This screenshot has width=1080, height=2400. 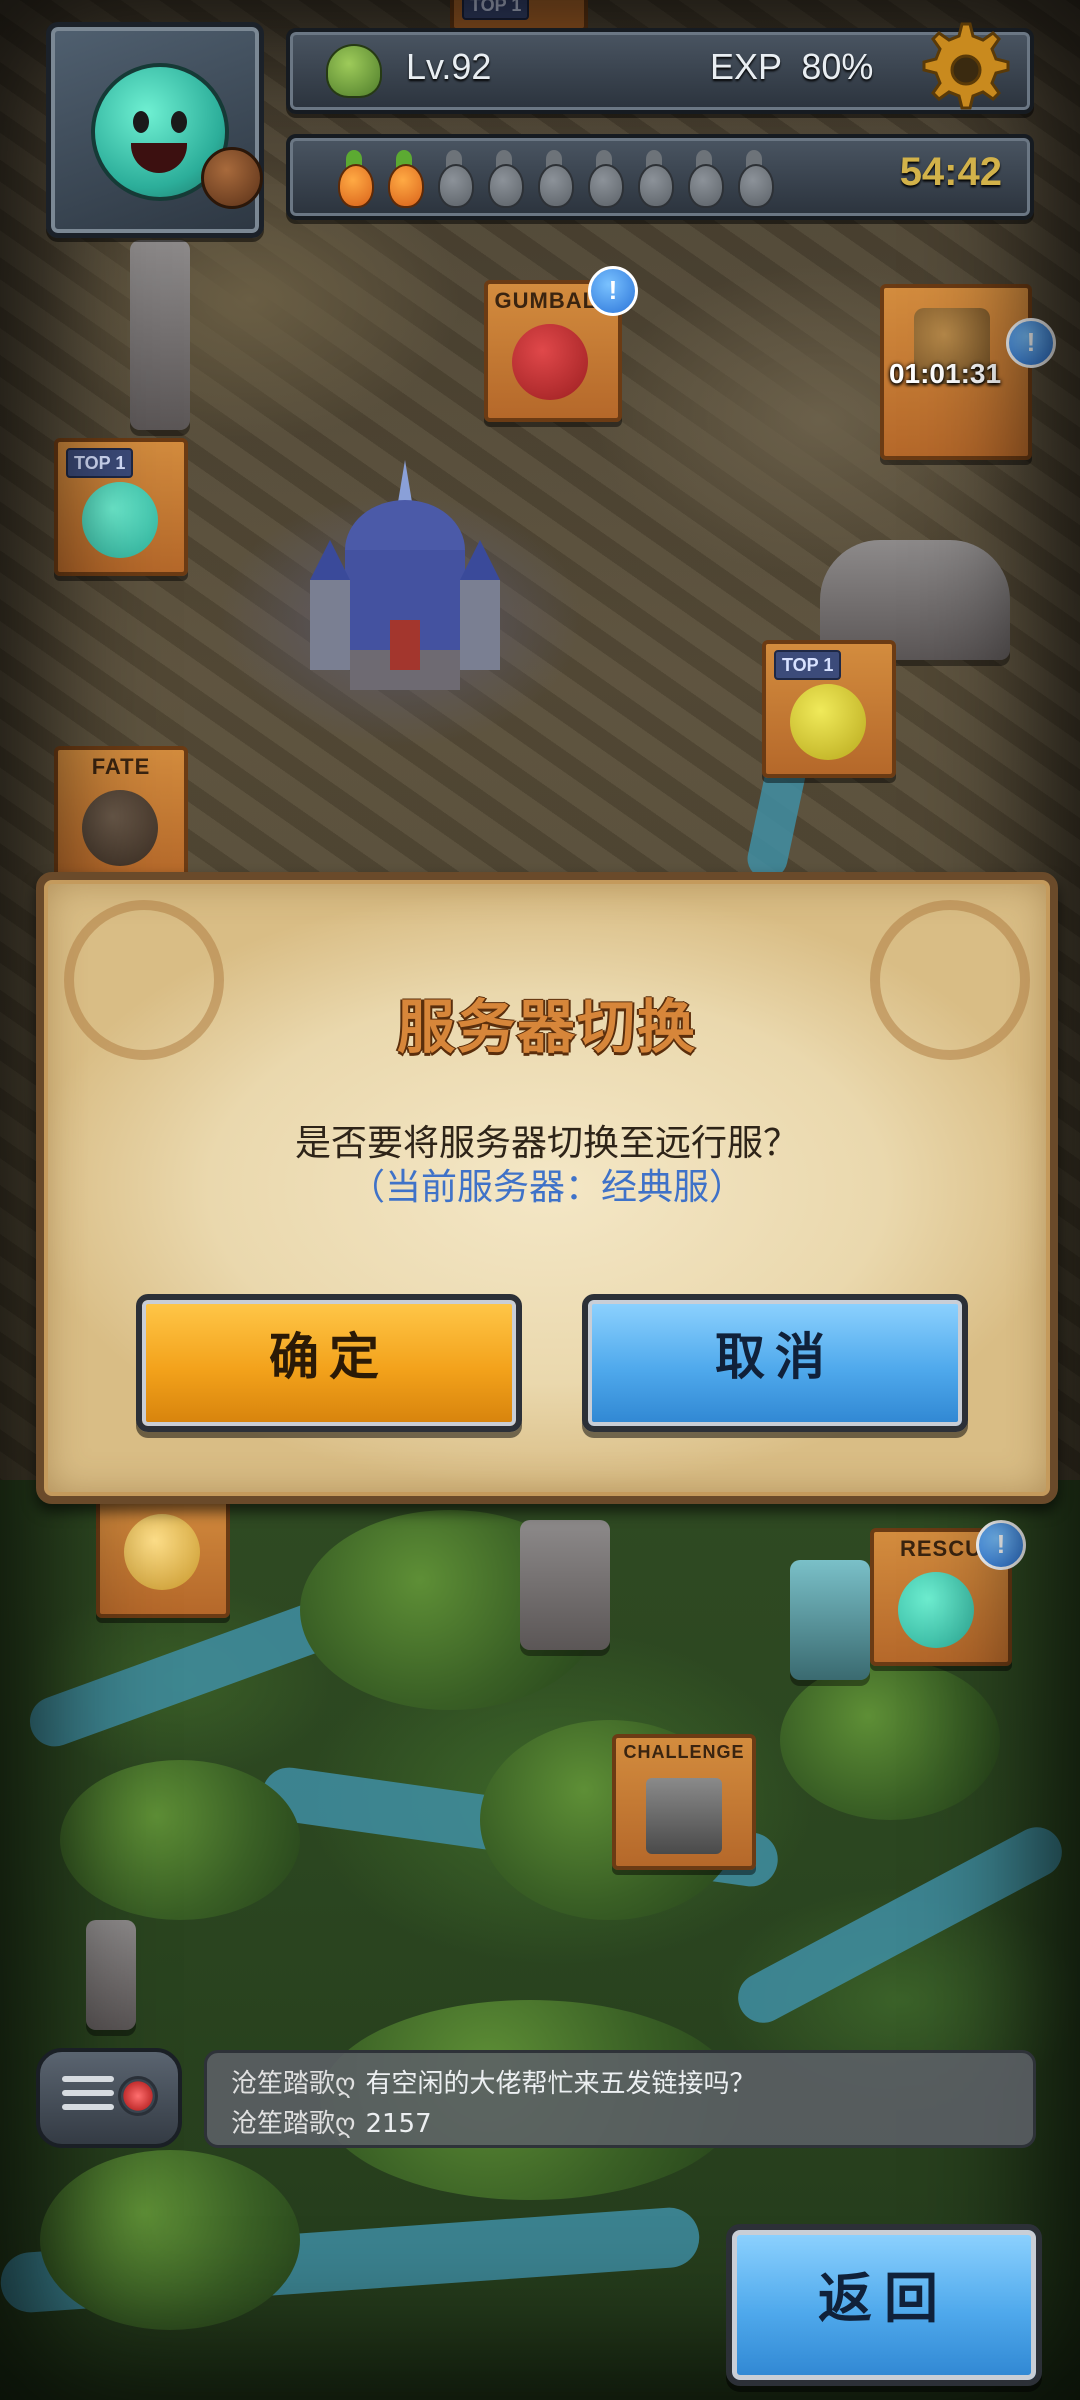 I want to click on confirm-button: 确定, so click(x=329, y=1363).